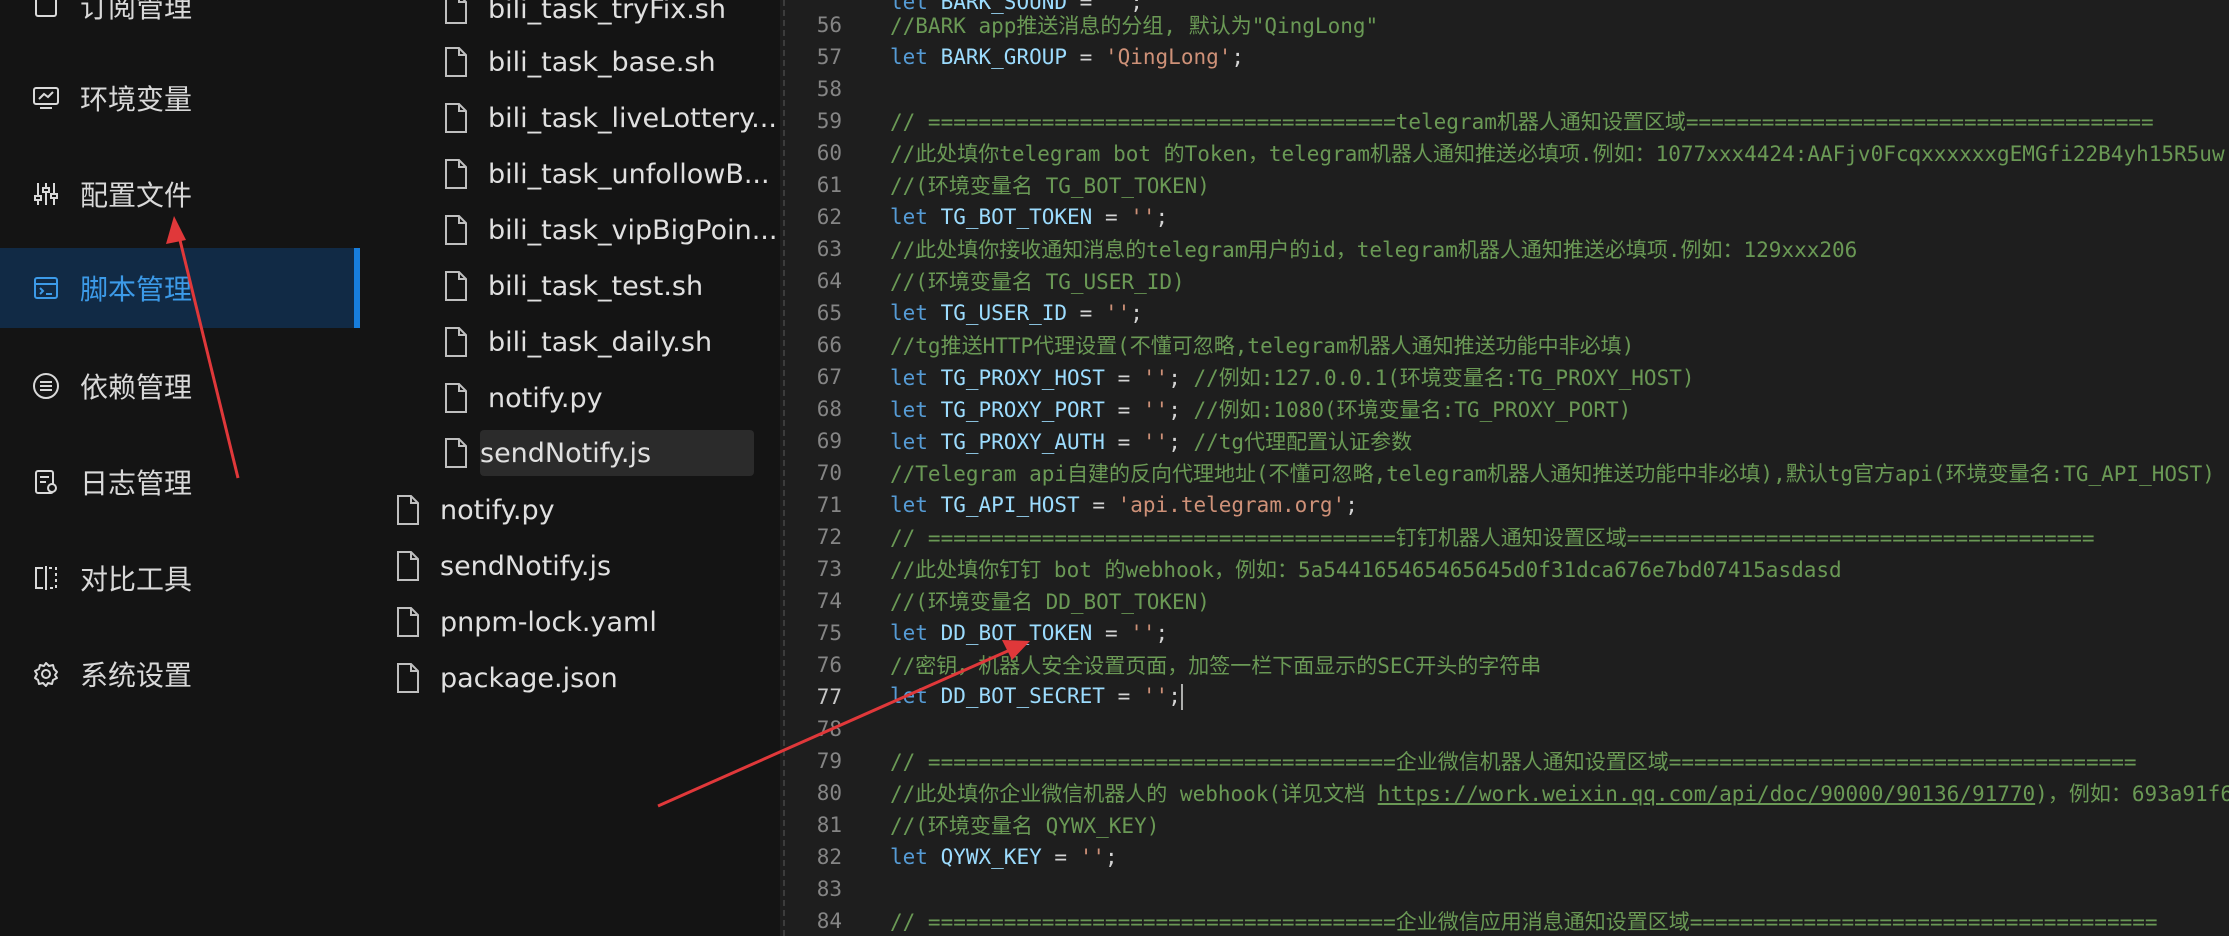  Describe the element at coordinates (829, 25) in the screenshot. I see `line-number: 56` at that location.